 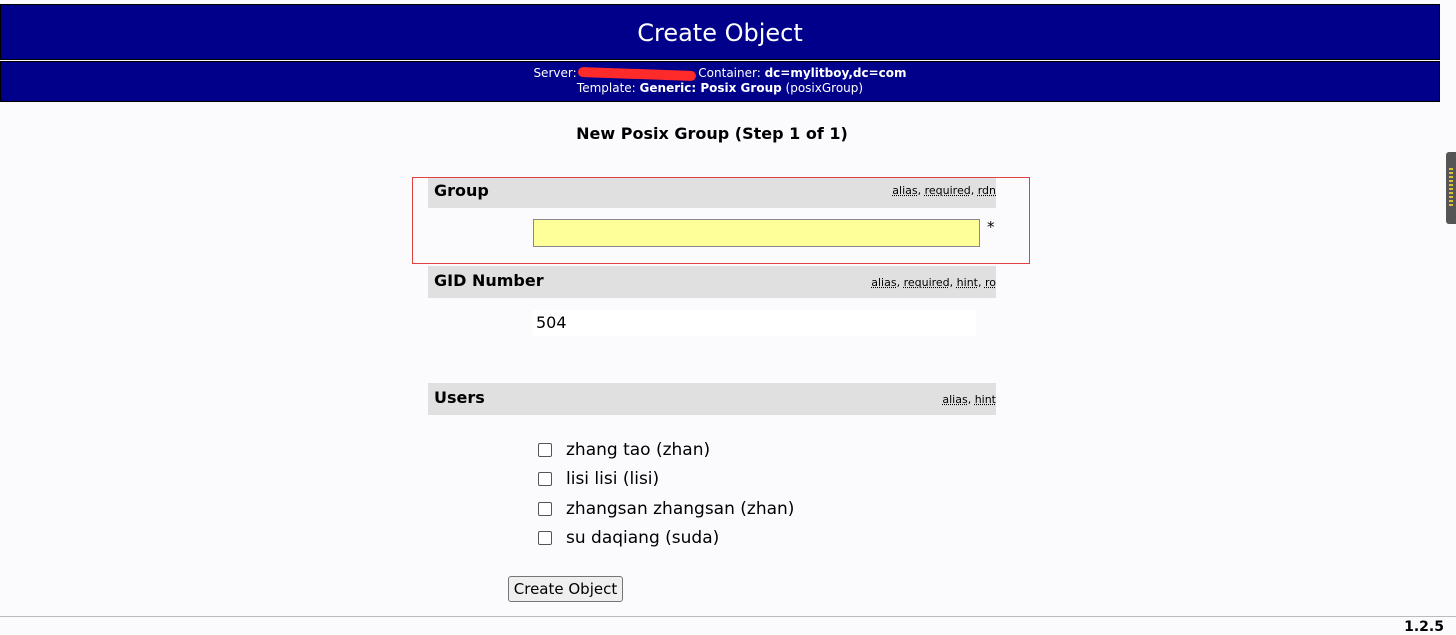 I want to click on user-option-label: zhangsan zhangsan (zhan), so click(x=680, y=509).